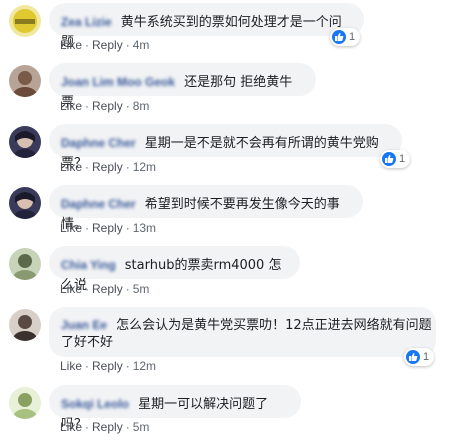 The width and height of the screenshot is (475, 441). What do you see at coordinates (206, 26) in the screenshot?
I see `comment-bubble: Zea Lizie 黄牛系统买到的票如何处理才是一个问题` at bounding box center [206, 26].